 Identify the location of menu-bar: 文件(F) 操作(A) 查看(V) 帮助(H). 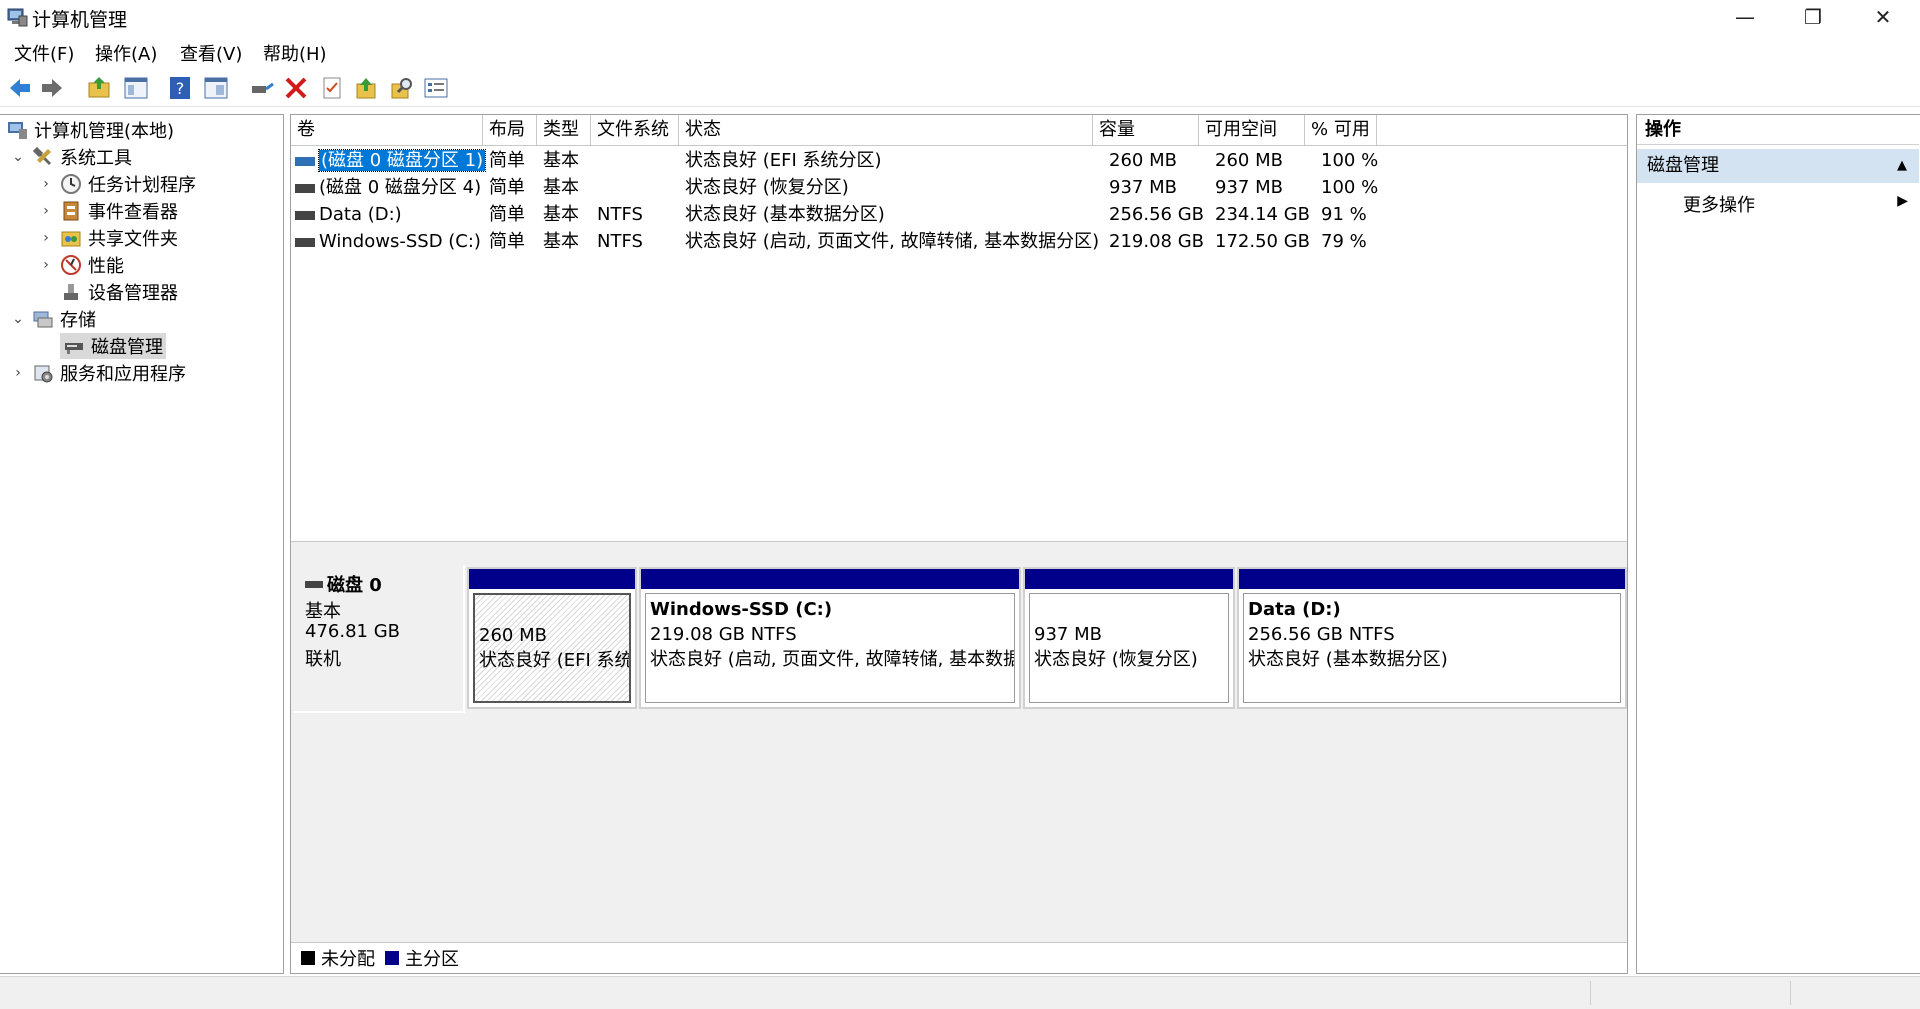
(960, 51).